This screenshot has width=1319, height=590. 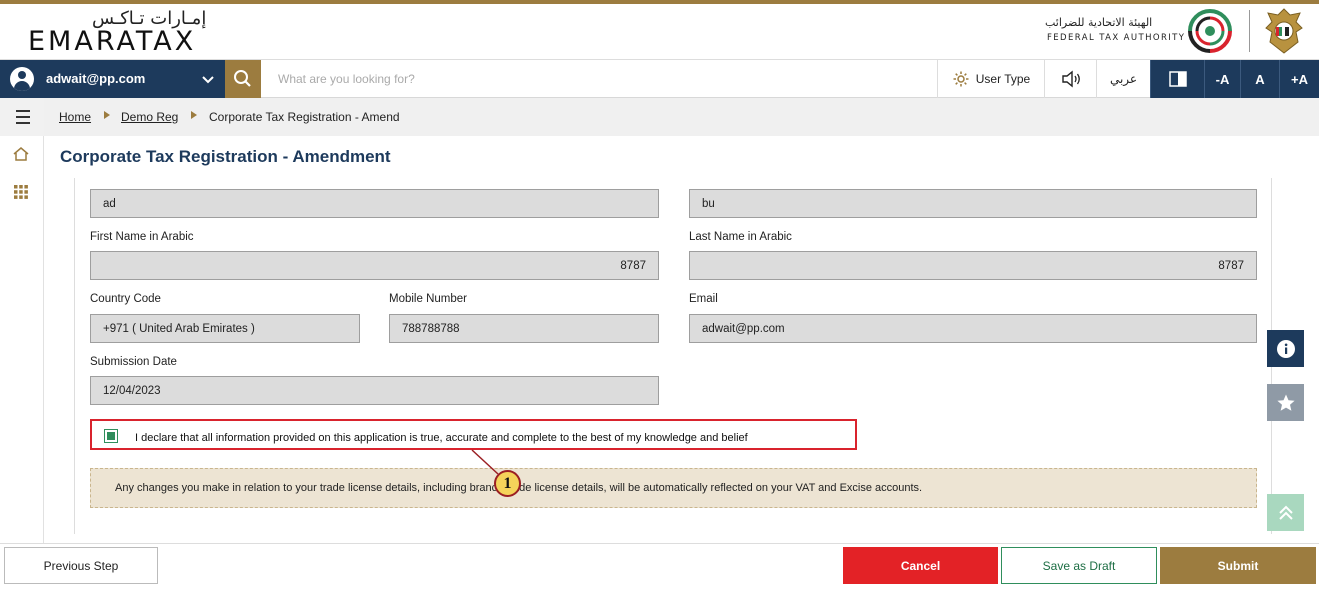 What do you see at coordinates (96, 78) in the screenshot?
I see `user-email: adwait@pp.com` at bounding box center [96, 78].